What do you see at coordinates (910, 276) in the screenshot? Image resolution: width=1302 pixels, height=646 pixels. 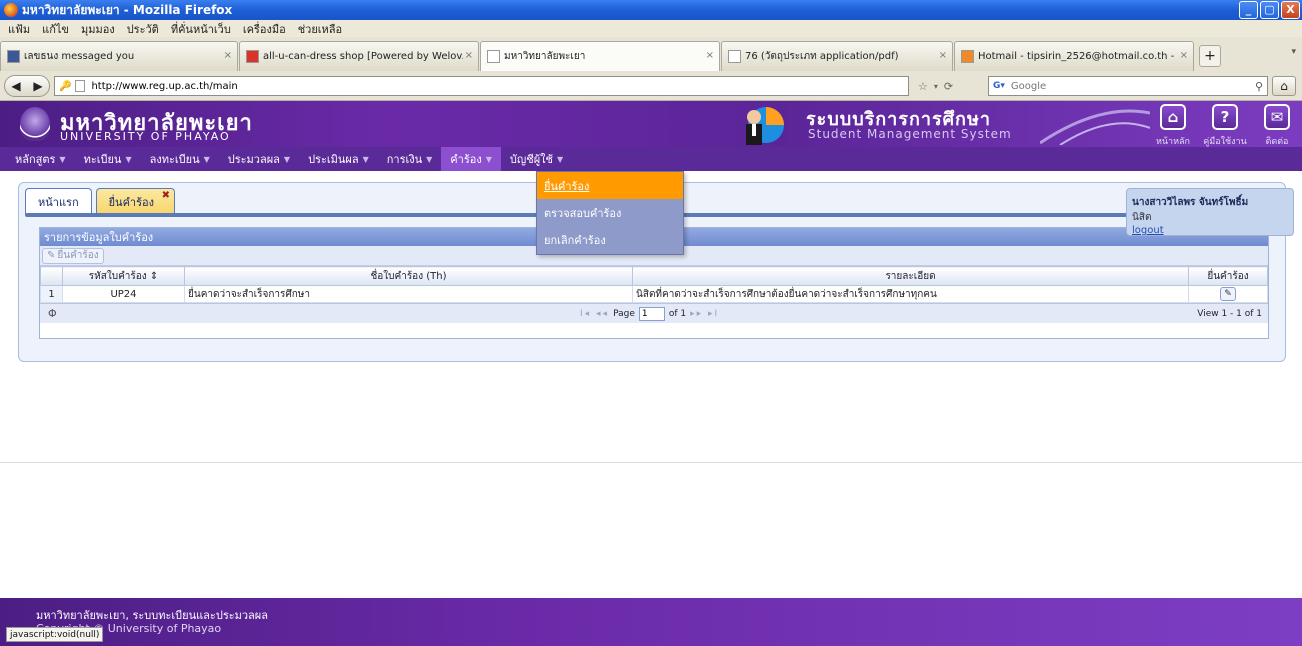 I see `col-detail: รายละเอียด` at bounding box center [910, 276].